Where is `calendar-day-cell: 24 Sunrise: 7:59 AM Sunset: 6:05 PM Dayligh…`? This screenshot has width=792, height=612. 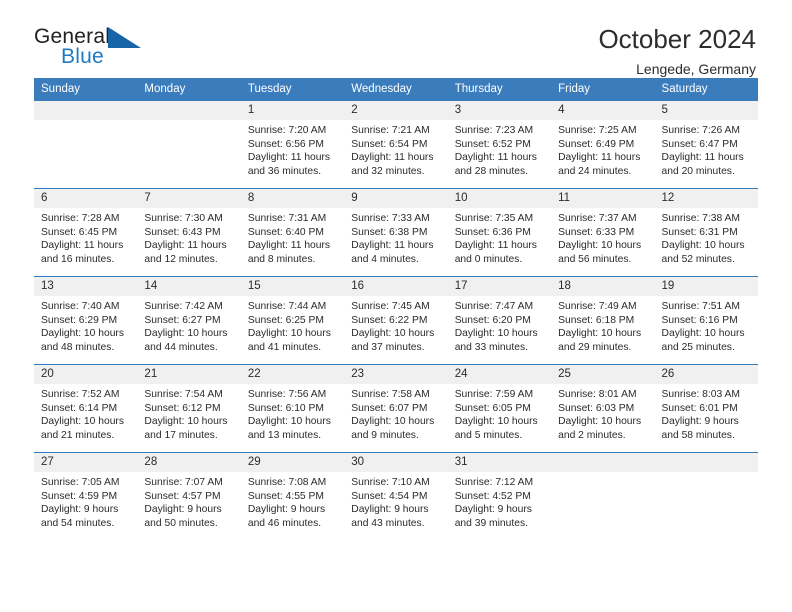
calendar-day-cell: 24 Sunrise: 7:59 AM Sunset: 6:05 PM Dayligh… is located at coordinates (499, 408).